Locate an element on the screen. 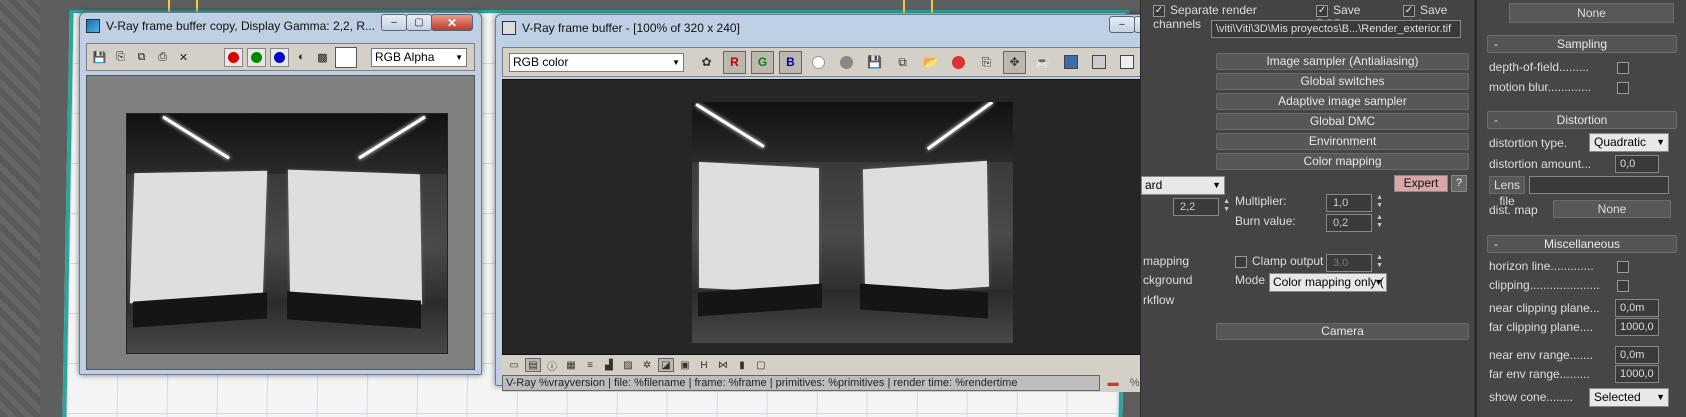 This screenshot has width=1686, height=417. clear-image-icon is located at coordinates (958, 62).